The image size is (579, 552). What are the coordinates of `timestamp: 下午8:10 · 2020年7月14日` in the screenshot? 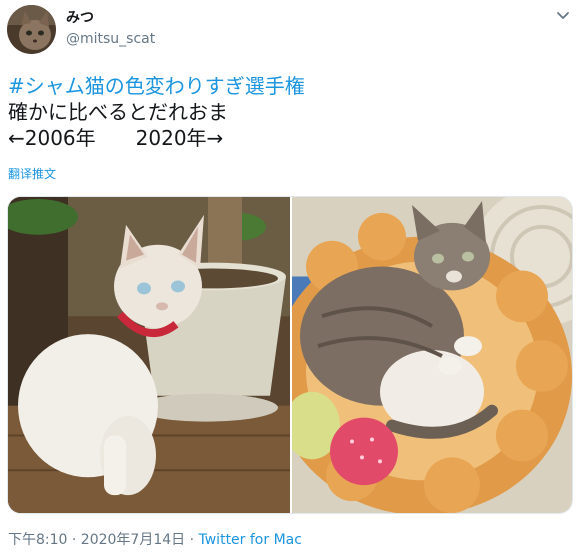 It's located at (96, 540).